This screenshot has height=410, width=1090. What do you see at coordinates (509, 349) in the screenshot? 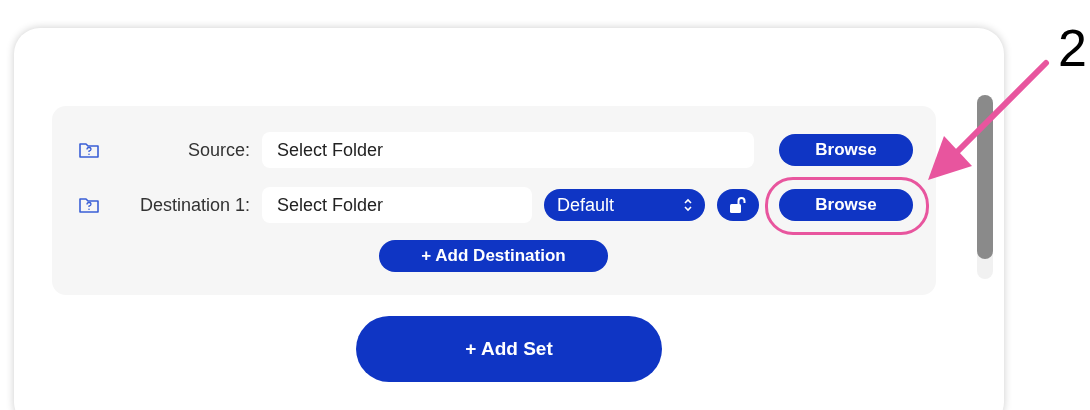
I see `add-set-button: + Add Set` at bounding box center [509, 349].